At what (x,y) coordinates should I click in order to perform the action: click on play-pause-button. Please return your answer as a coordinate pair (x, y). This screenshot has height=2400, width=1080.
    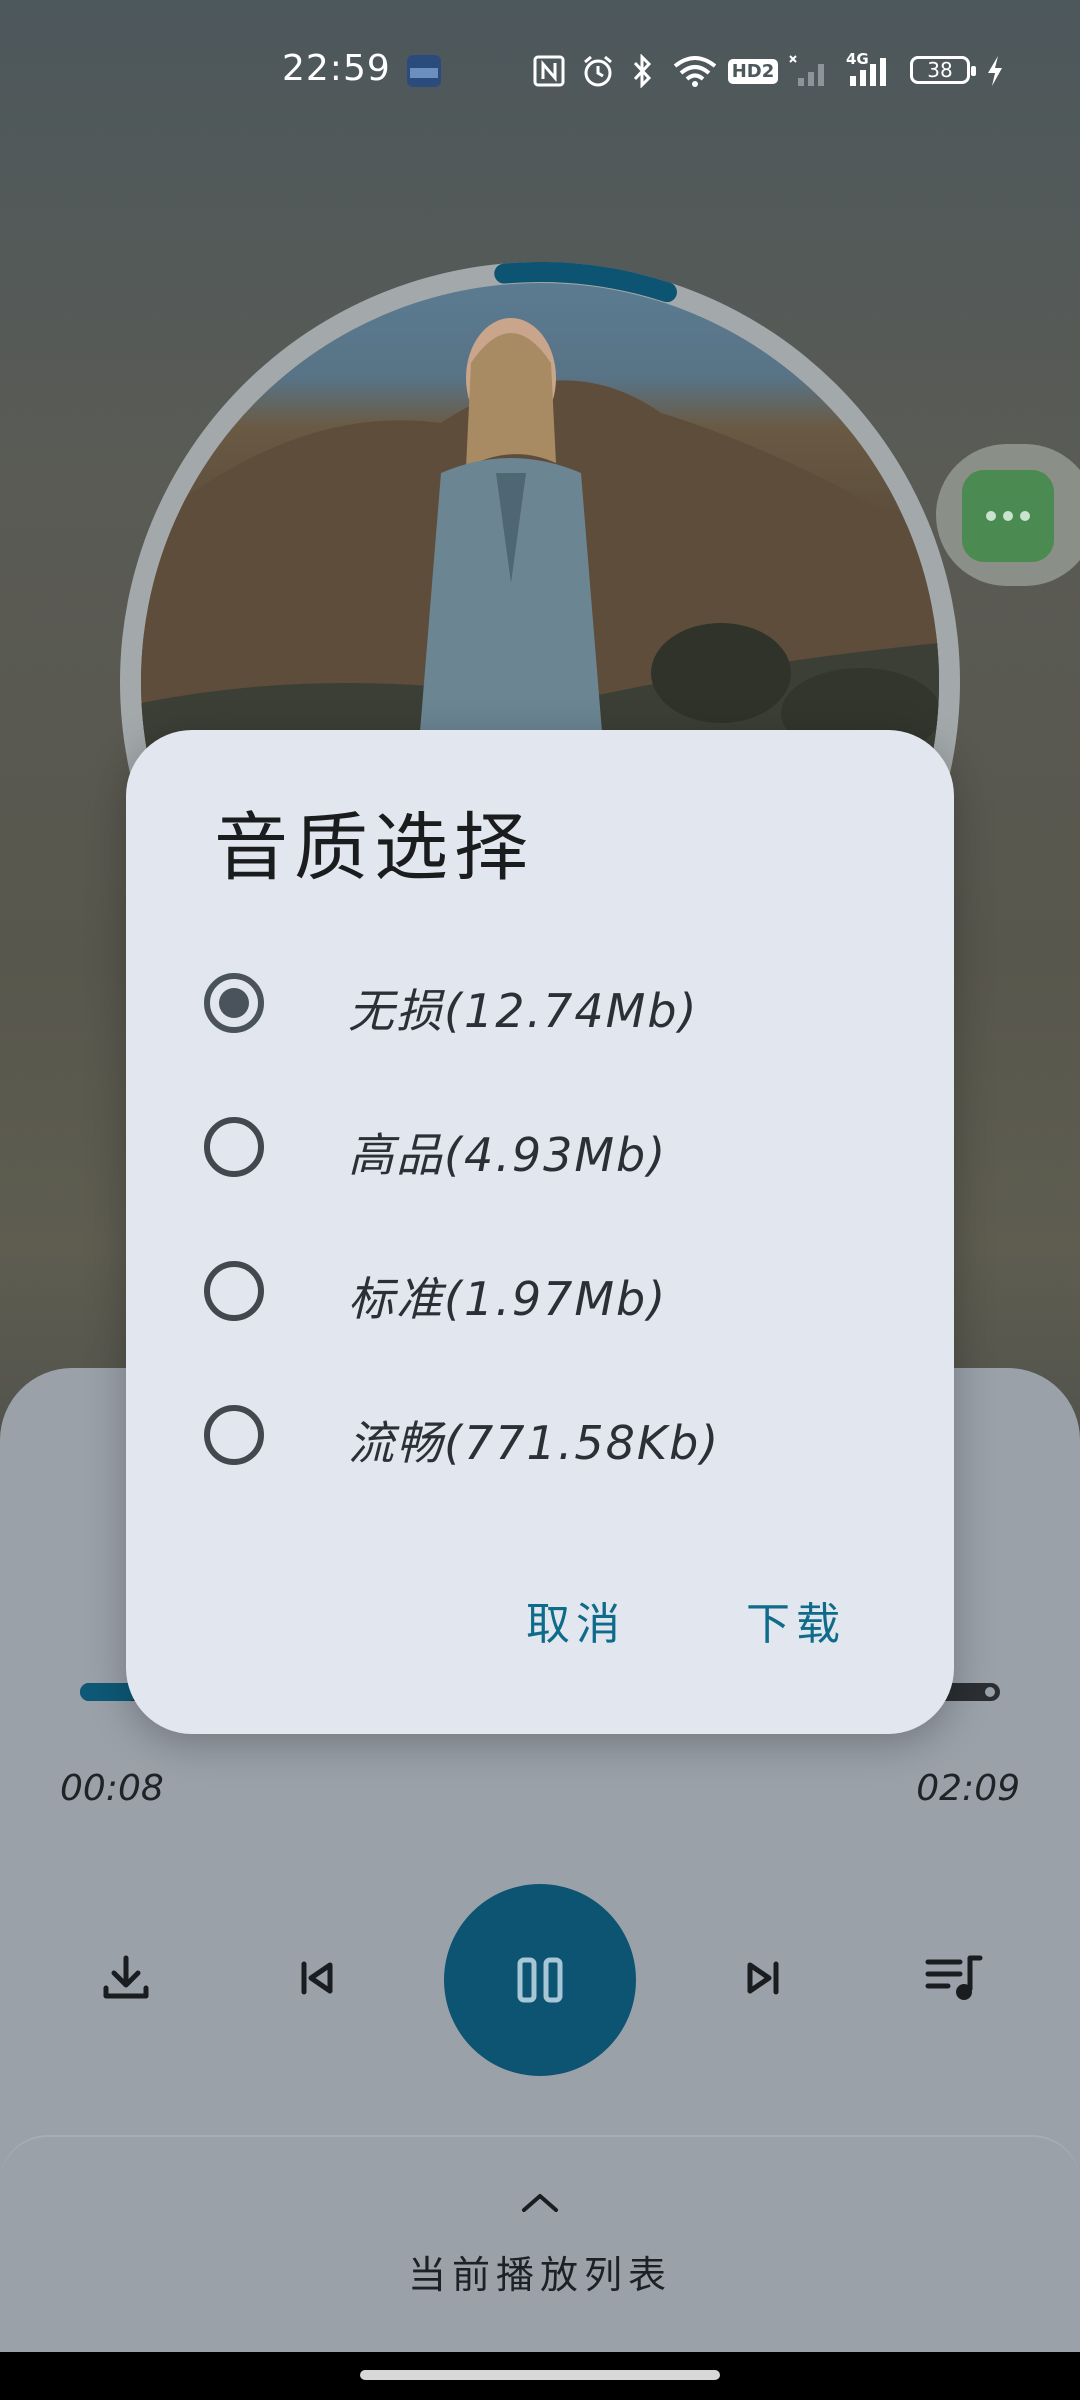
    Looking at the image, I should click on (540, 1980).